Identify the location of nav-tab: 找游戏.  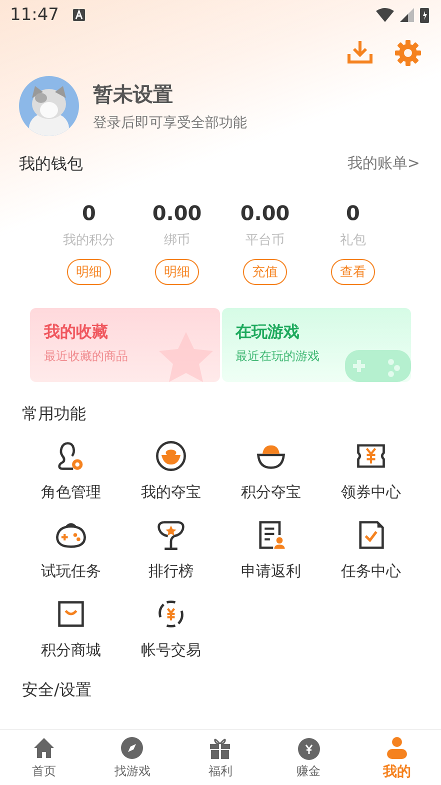
(132, 757).